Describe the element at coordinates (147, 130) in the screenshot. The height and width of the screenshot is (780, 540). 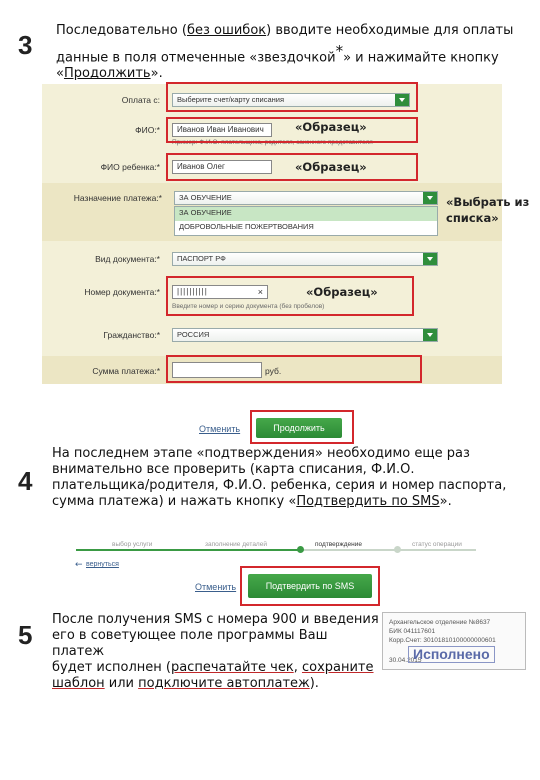
I see `fio-label: ФИО:*` at that location.